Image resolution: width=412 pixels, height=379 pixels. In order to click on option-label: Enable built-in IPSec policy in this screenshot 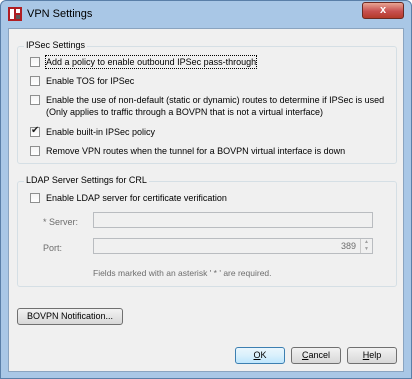, I will do `click(101, 132)`.